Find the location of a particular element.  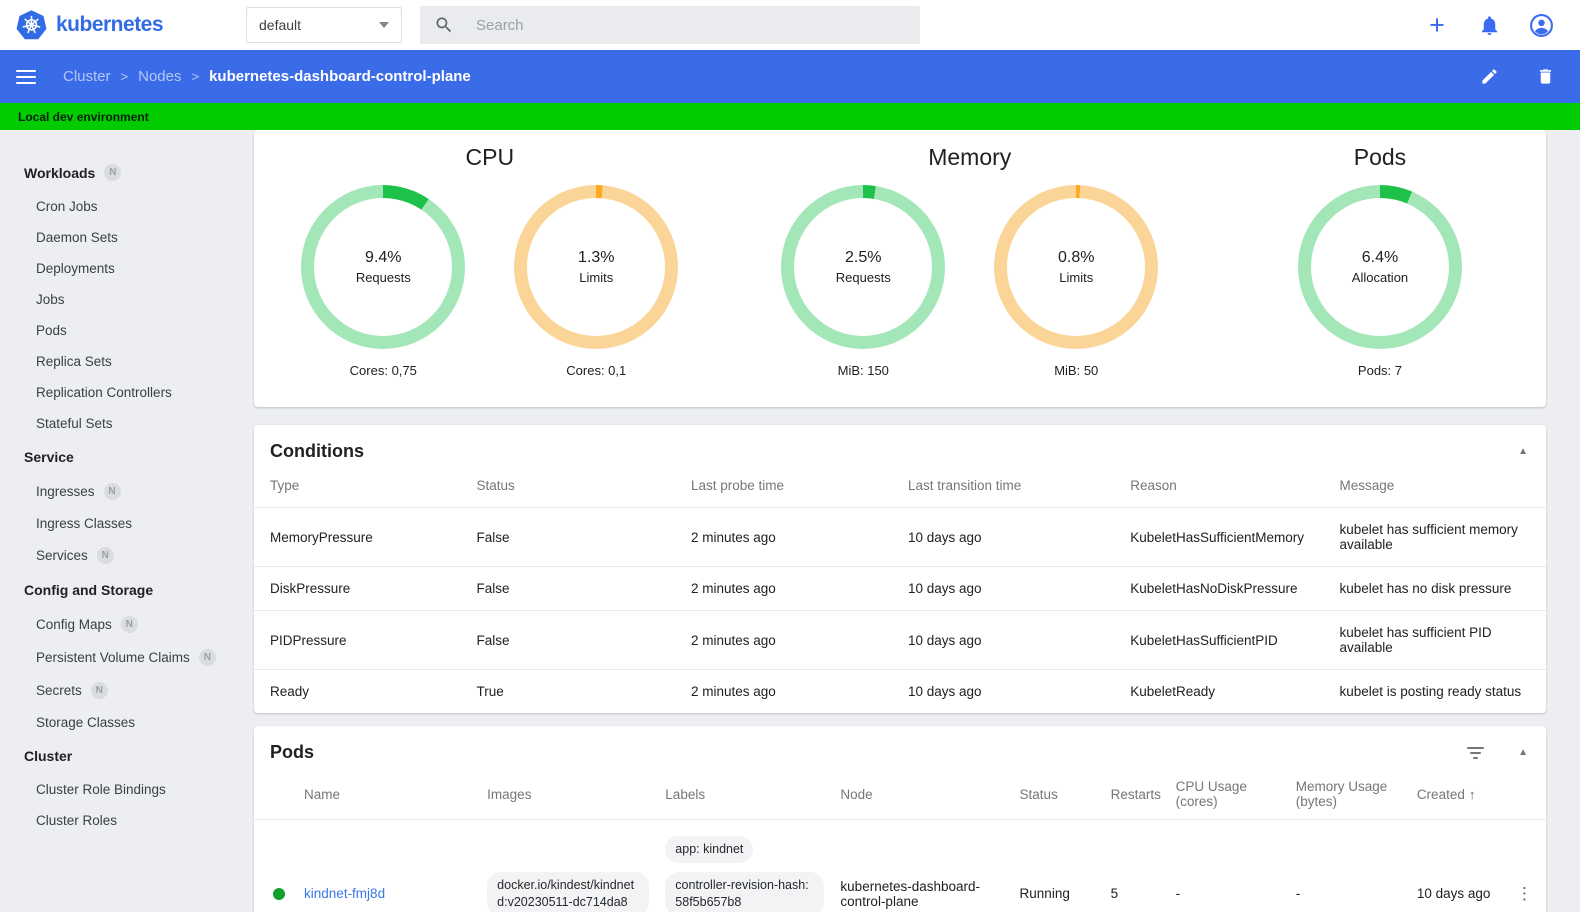

menu-icon is located at coordinates (26, 76).